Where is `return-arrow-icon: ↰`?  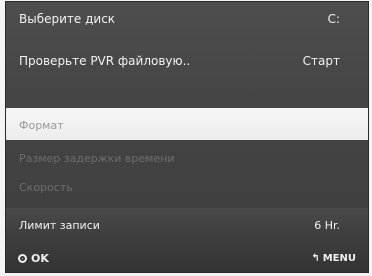
return-arrow-icon: ↰ is located at coordinates (315, 258).